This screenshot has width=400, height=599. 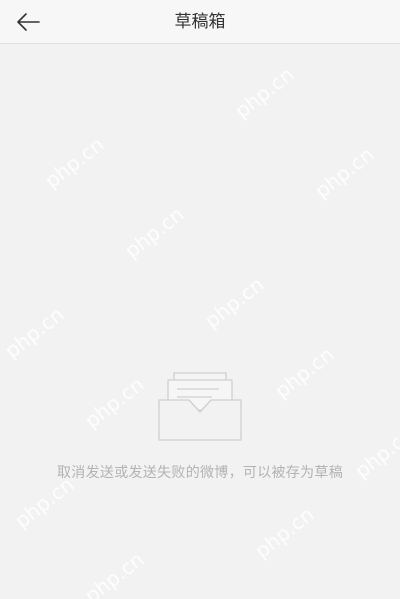 I want to click on back-button, so click(x=28, y=22).